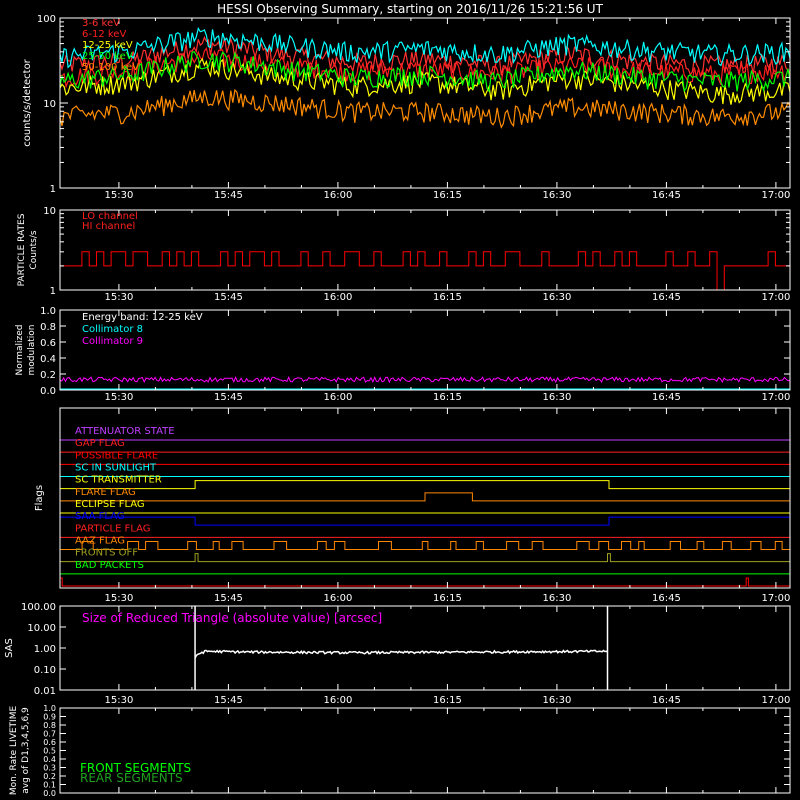 The width and height of the screenshot is (800, 800). What do you see at coordinates (20, 349) in the screenshot?
I see `modulation-y-label: Normalized` at bounding box center [20, 349].